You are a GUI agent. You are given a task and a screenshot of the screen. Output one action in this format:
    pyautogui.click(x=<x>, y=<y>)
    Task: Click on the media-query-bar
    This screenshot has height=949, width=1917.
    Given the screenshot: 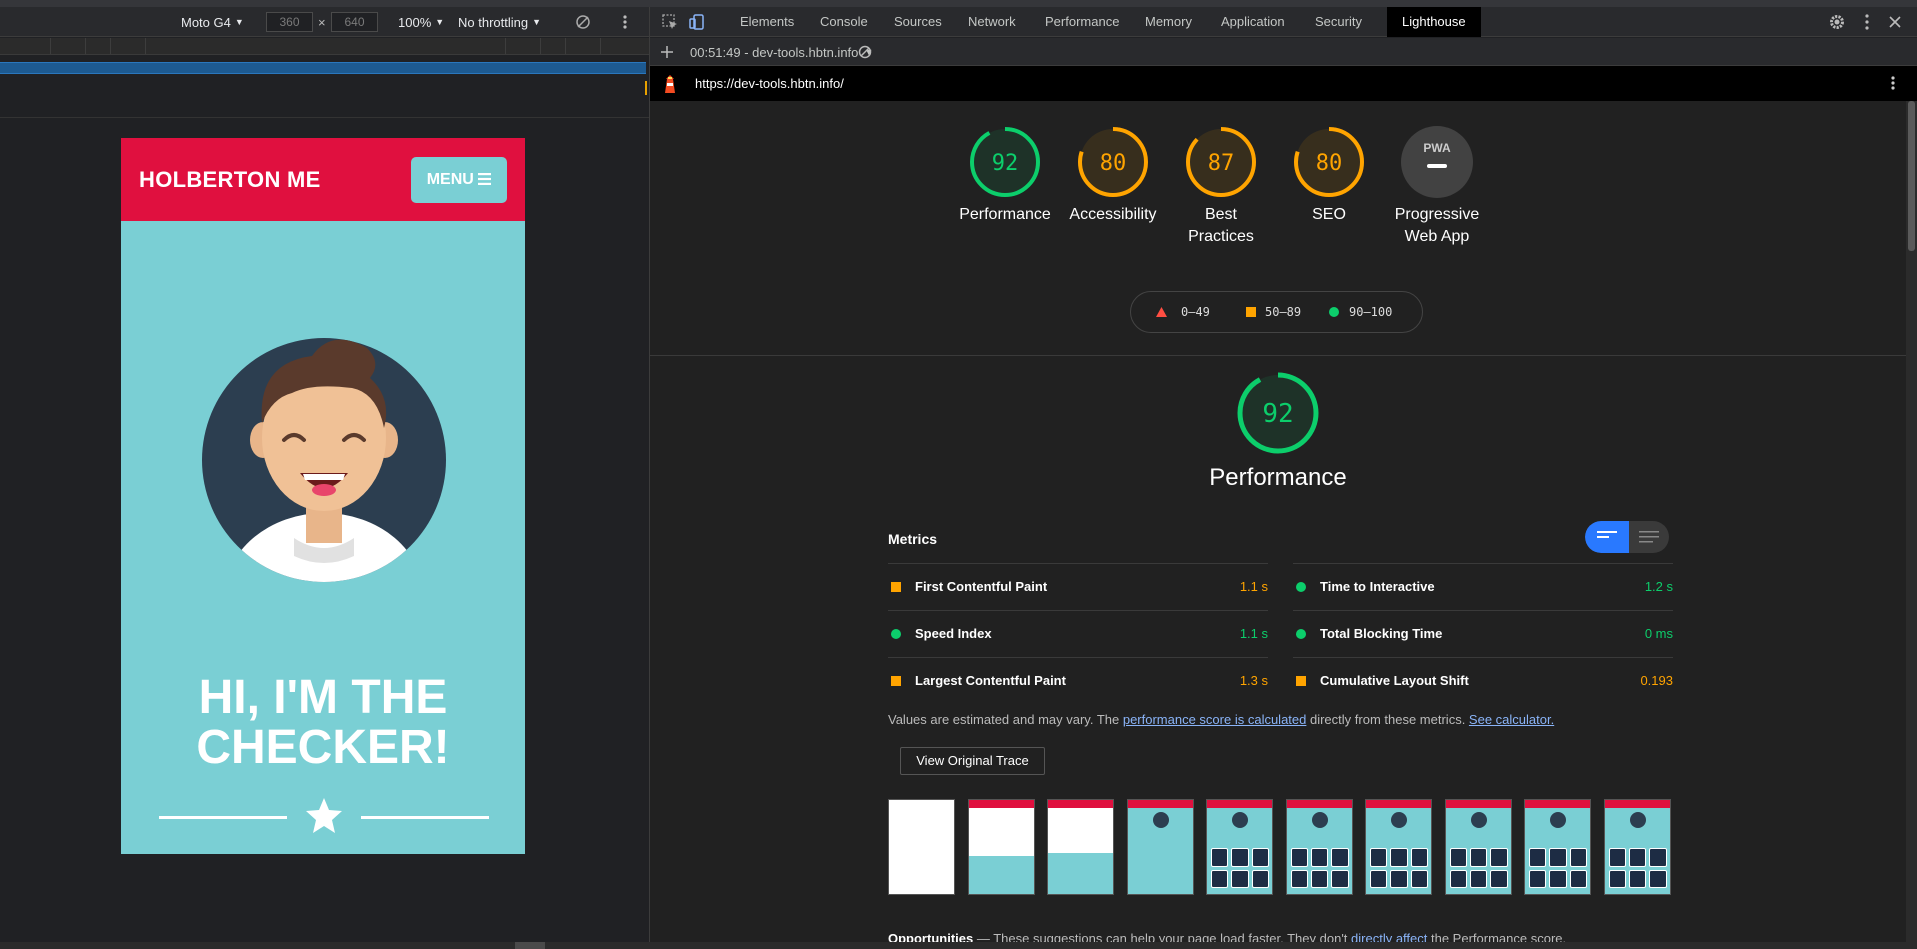 What is the action you would take?
    pyautogui.click(x=323, y=68)
    